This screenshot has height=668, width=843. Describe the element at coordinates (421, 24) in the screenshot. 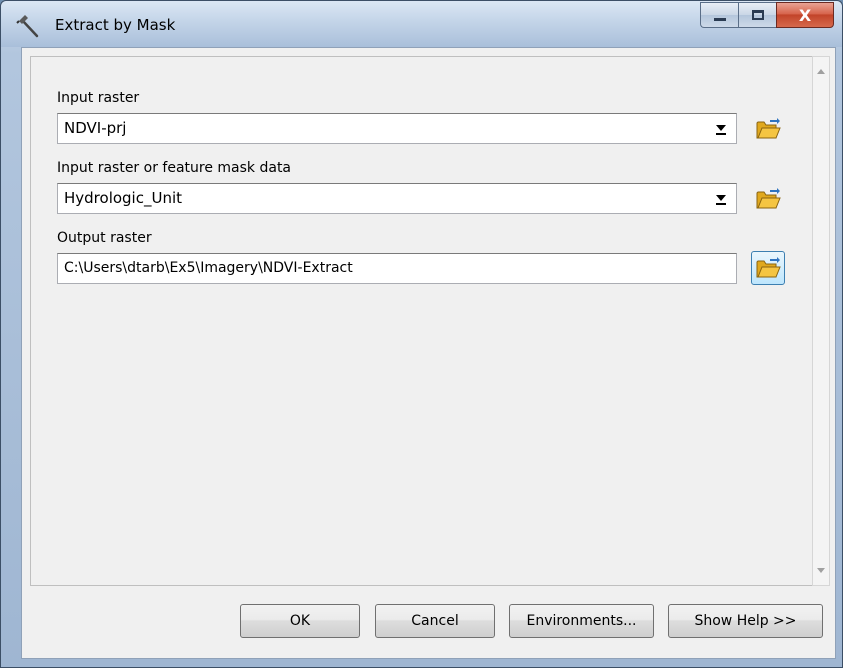

I see `title-bar: Extract by Mask X` at that location.